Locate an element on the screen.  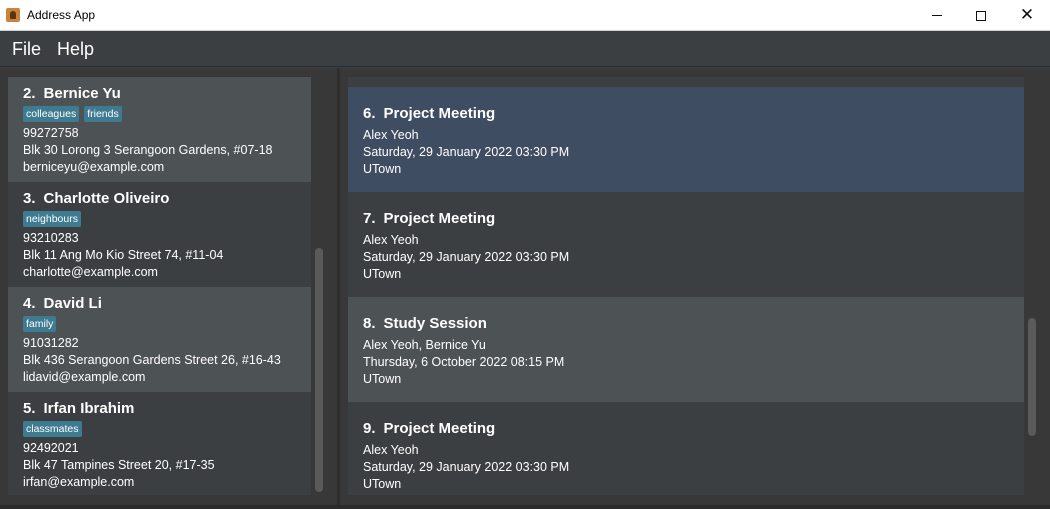
event-title: Study Session is located at coordinates (435, 323).